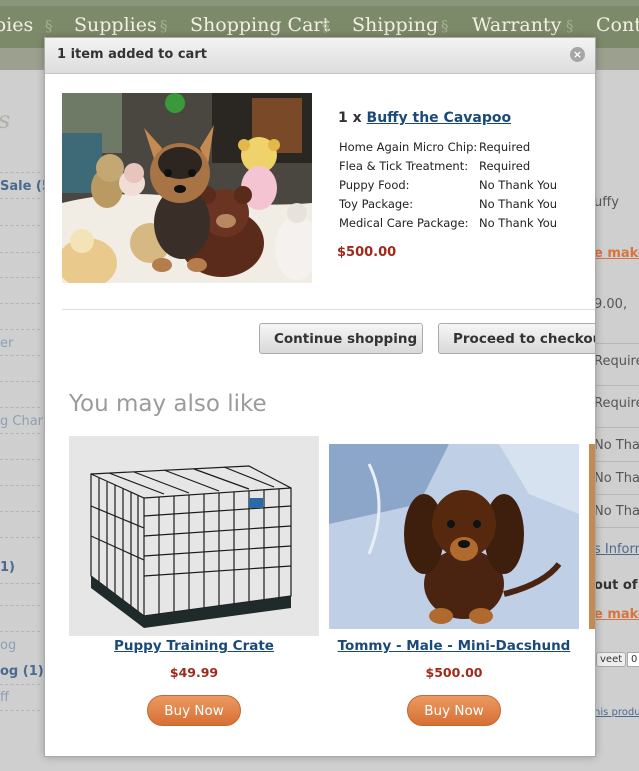 The image size is (639, 771). I want to click on option-label: Home Again Micro Chip:, so click(408, 147).